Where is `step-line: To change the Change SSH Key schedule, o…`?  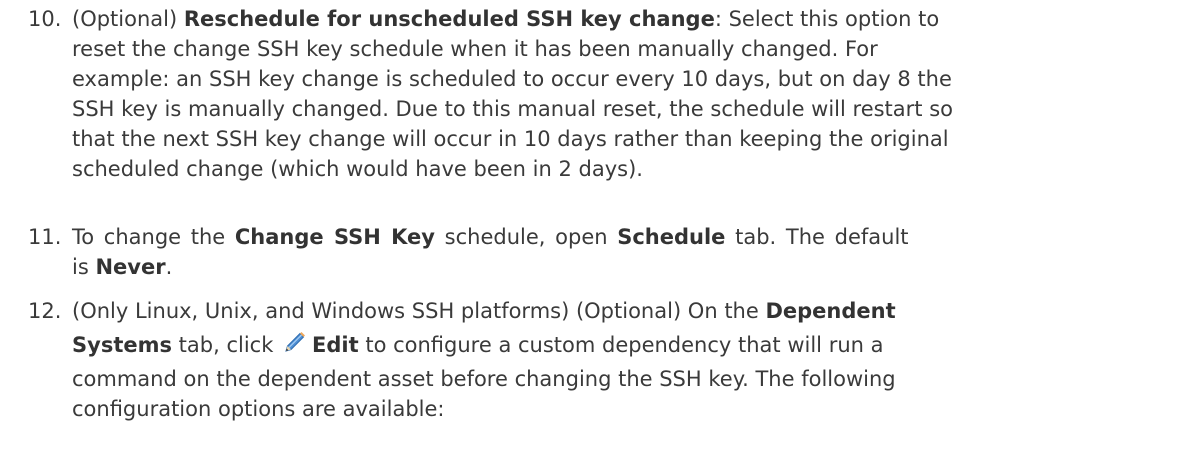
step-line: To change the Change SSH Key schedule, o… is located at coordinates (620, 237).